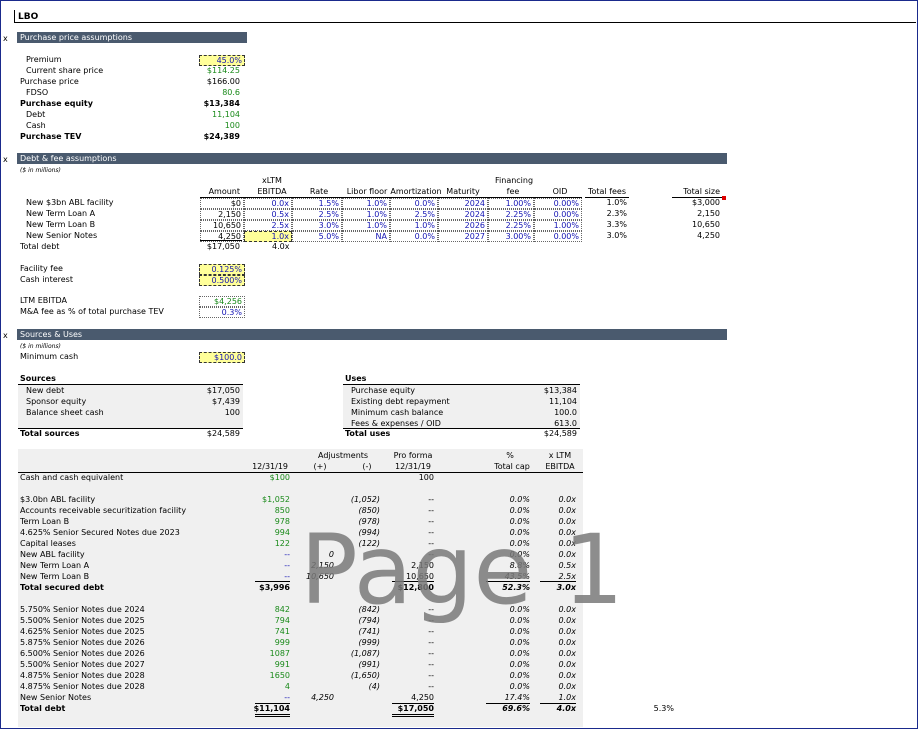 The image size is (918, 729). Describe the element at coordinates (221, 240) in the screenshot. I see `debt-total-rule` at that location.